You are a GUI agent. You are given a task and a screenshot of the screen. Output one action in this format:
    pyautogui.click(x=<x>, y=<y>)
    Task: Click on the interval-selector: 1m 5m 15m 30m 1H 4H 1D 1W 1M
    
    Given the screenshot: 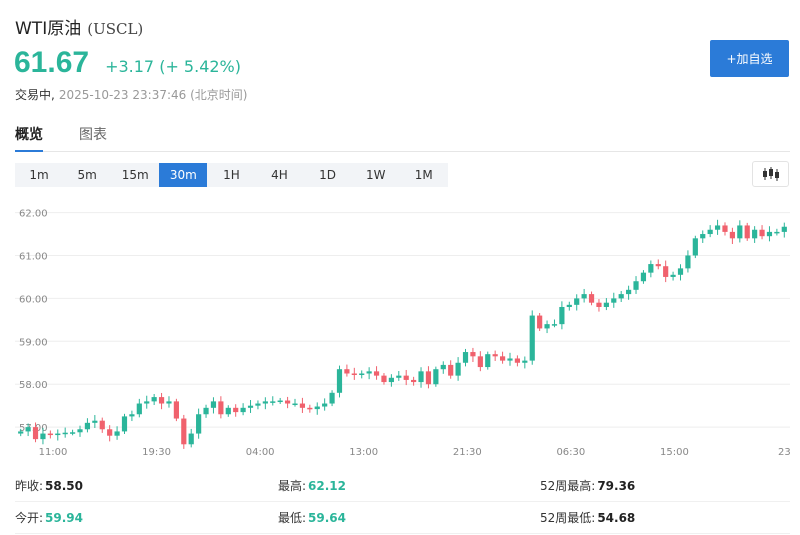 What is the action you would take?
    pyautogui.click(x=231, y=175)
    